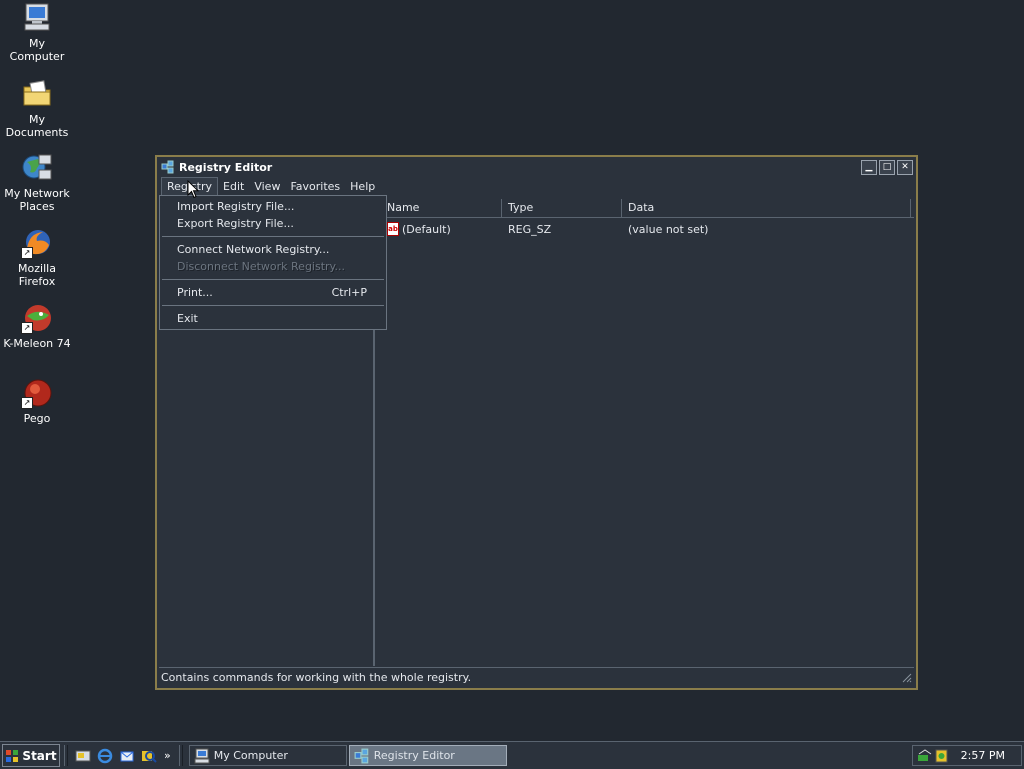 The image size is (1024, 769). I want to click on close-icon: ✕, so click(905, 166).